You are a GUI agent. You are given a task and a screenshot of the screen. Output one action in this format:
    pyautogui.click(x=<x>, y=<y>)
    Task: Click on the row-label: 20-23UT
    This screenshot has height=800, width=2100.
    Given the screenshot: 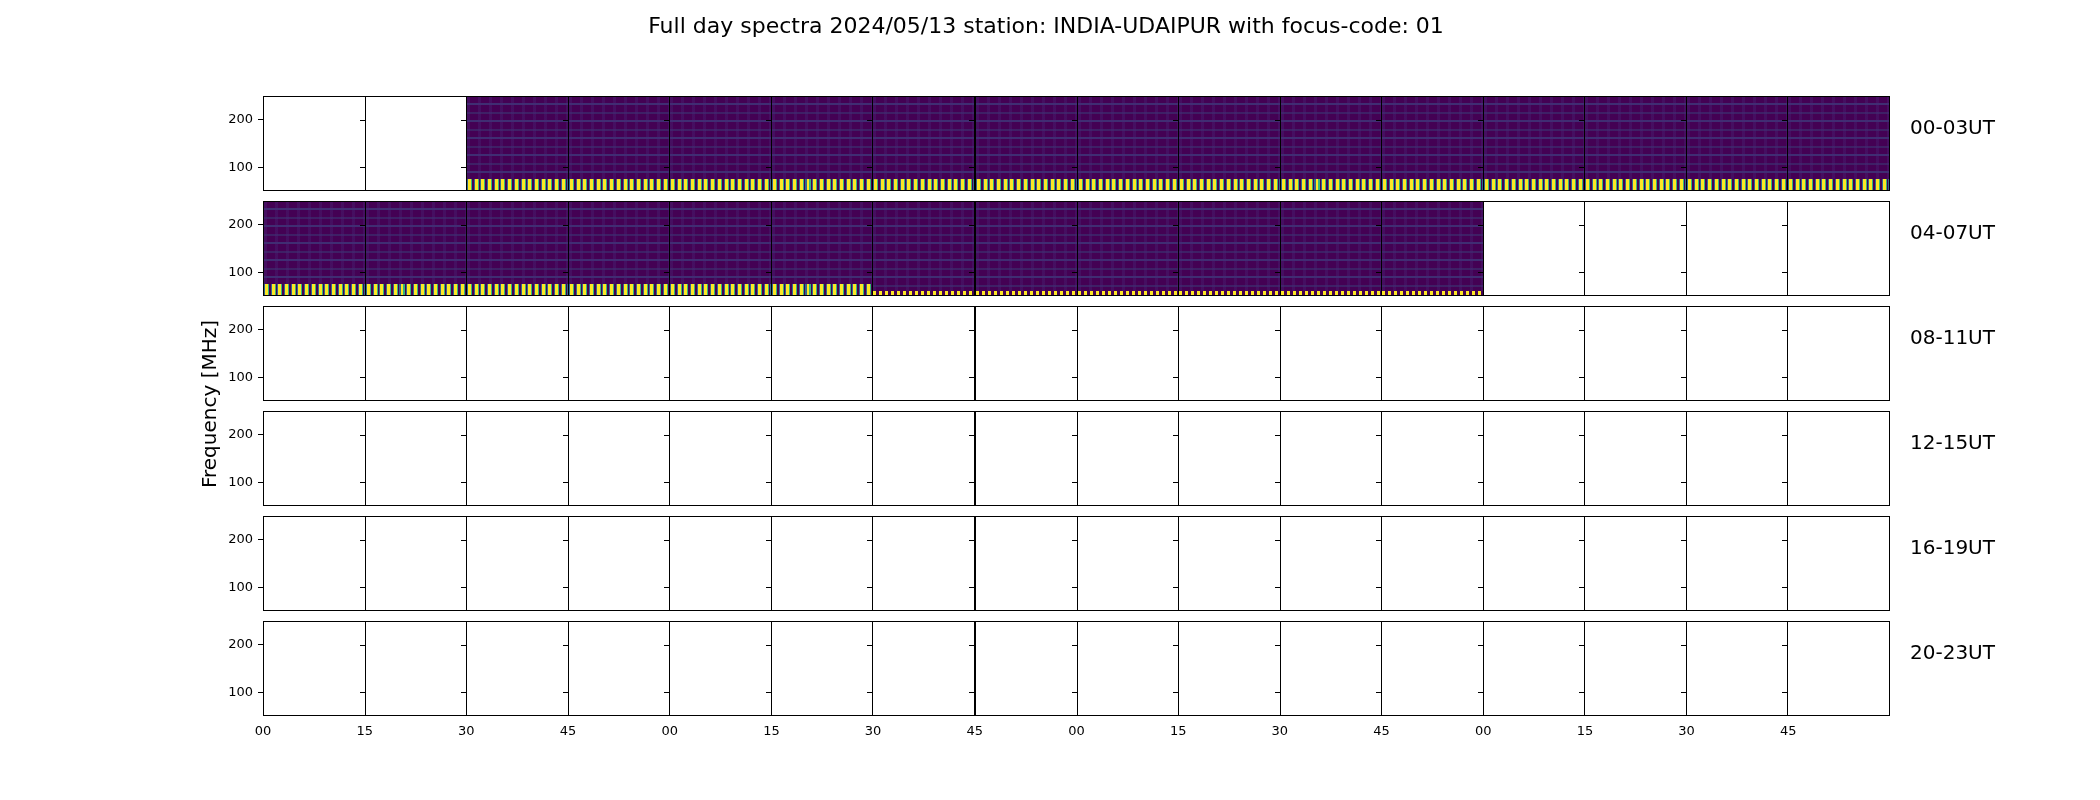 What is the action you would take?
    pyautogui.click(x=1952, y=652)
    